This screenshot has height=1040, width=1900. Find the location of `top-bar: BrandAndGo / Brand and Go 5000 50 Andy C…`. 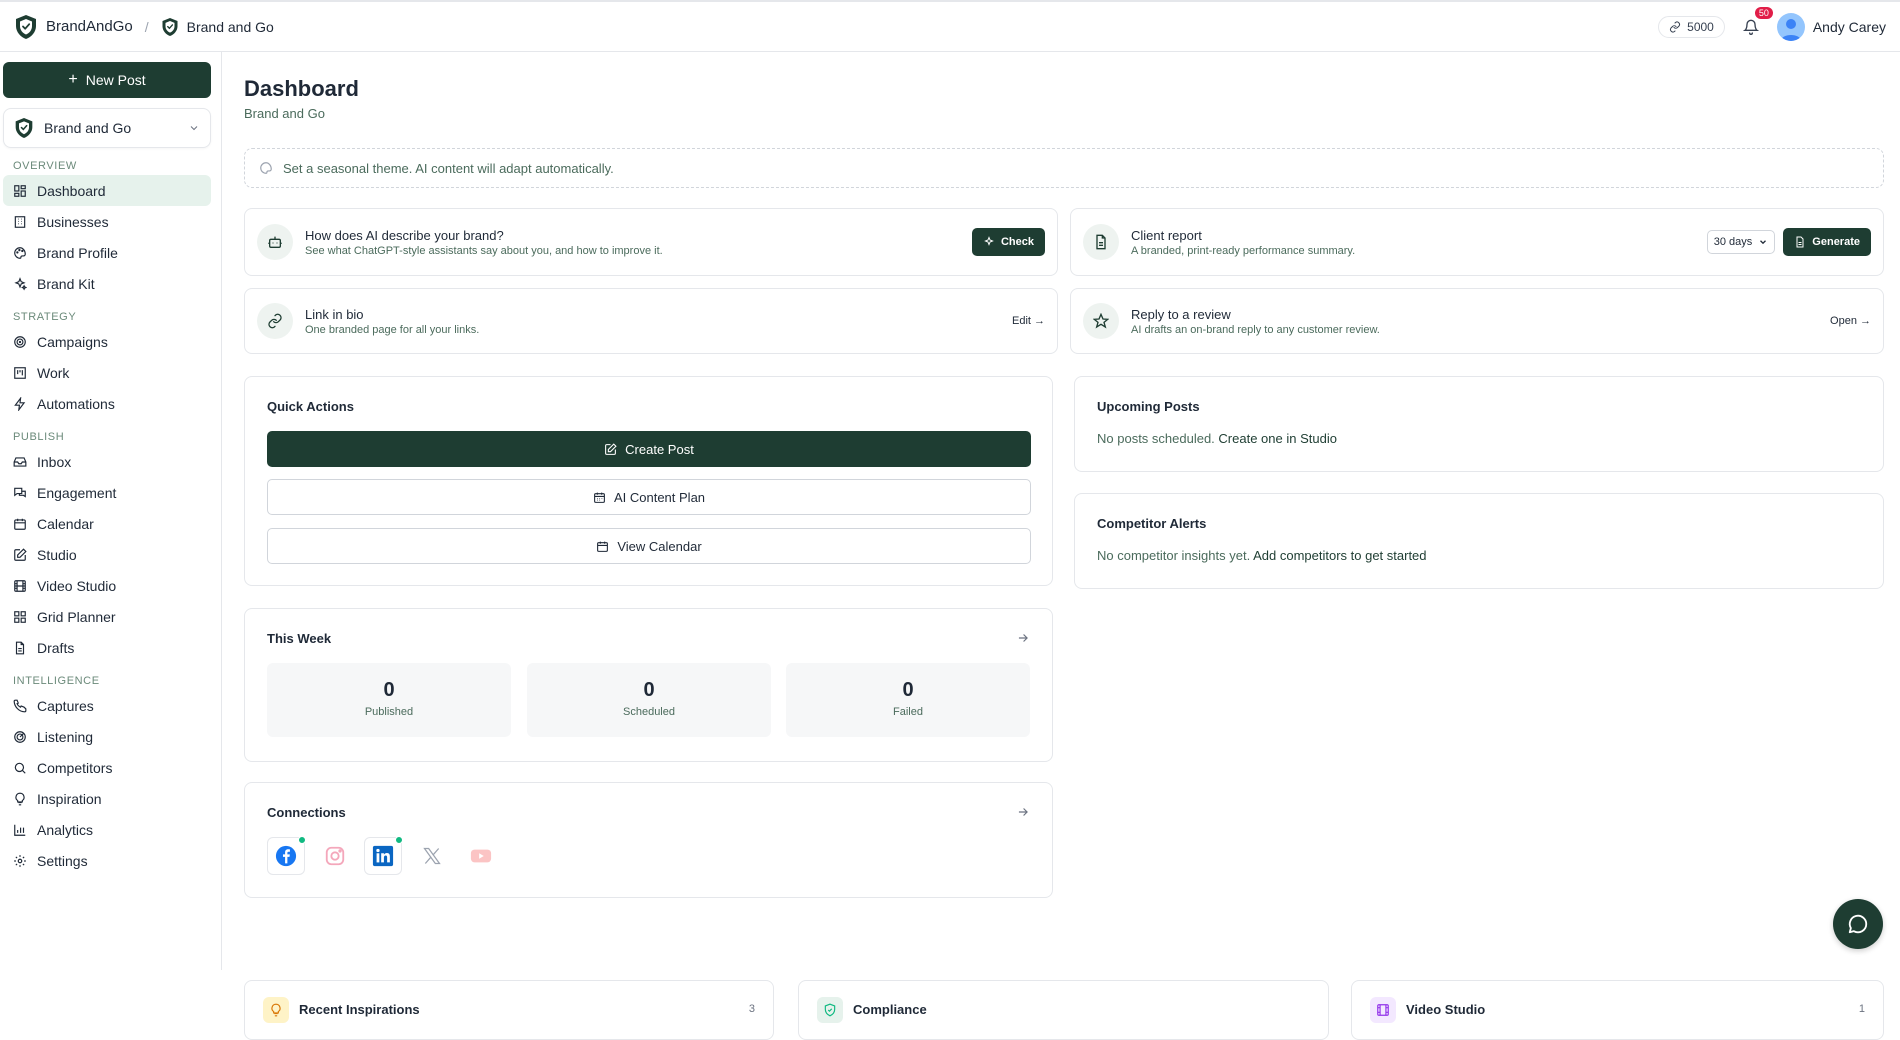

top-bar: BrandAndGo / Brand and Go 5000 50 Andy C… is located at coordinates (950, 26).